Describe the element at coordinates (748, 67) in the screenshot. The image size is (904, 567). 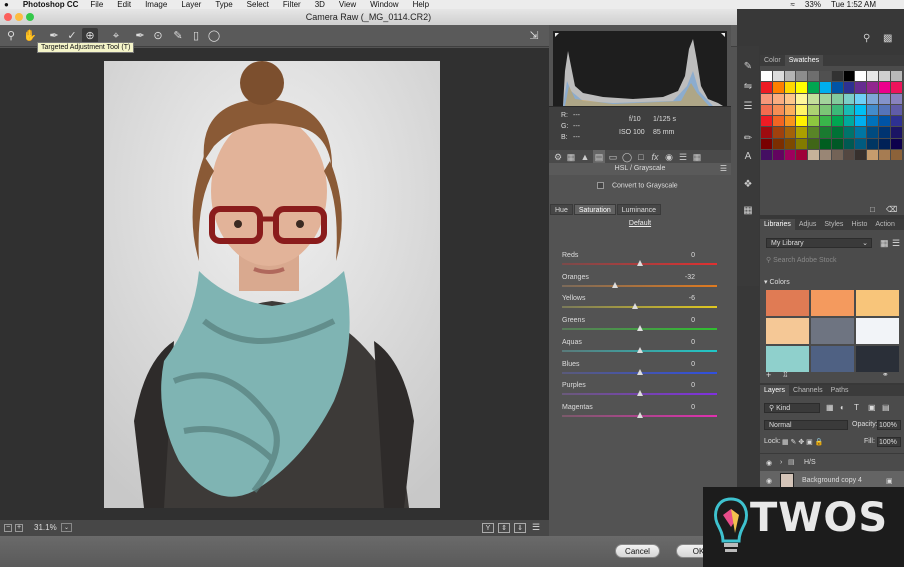
I see `history-brush-icon: ✎` at that location.